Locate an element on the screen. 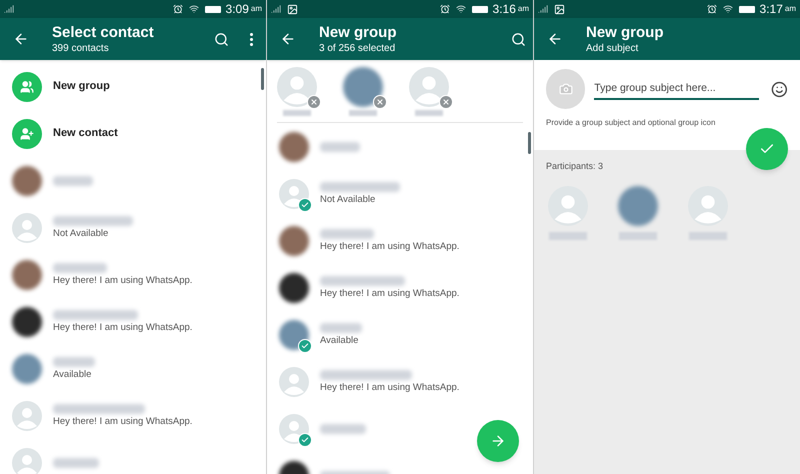 The image size is (800, 474). arrow-right-icon is located at coordinates (498, 441).